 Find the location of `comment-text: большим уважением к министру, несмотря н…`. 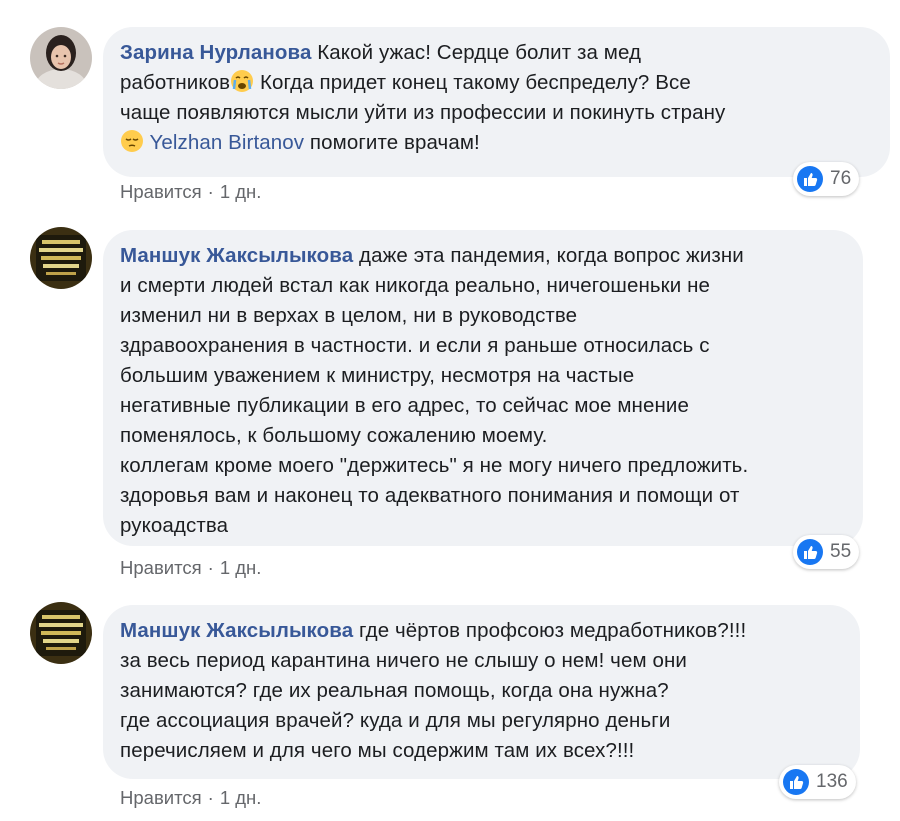

comment-text: большим уважением к министру, несмотря н… is located at coordinates (377, 375).